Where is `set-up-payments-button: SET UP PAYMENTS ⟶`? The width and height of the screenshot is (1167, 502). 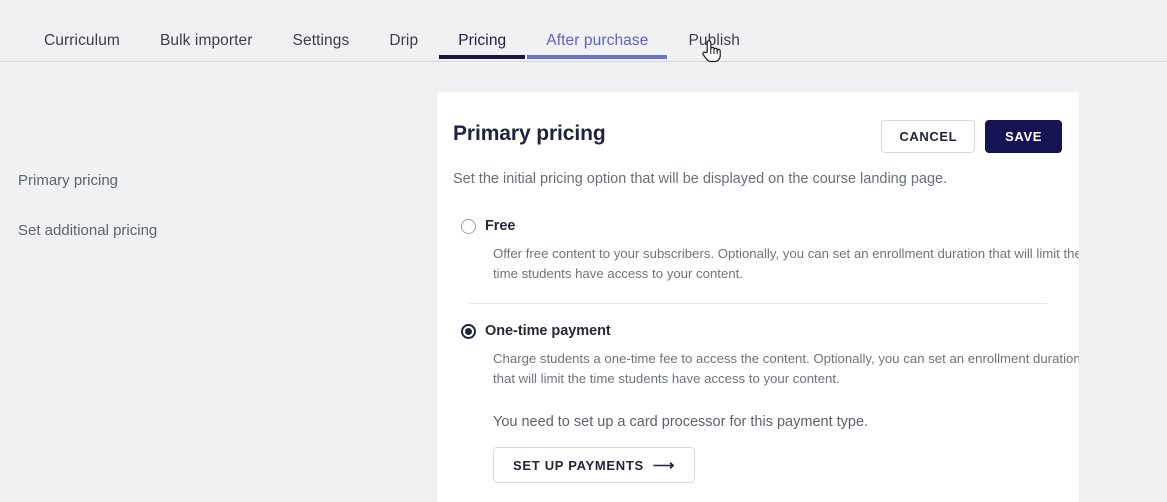 set-up-payments-button: SET UP PAYMENTS ⟶ is located at coordinates (594, 465).